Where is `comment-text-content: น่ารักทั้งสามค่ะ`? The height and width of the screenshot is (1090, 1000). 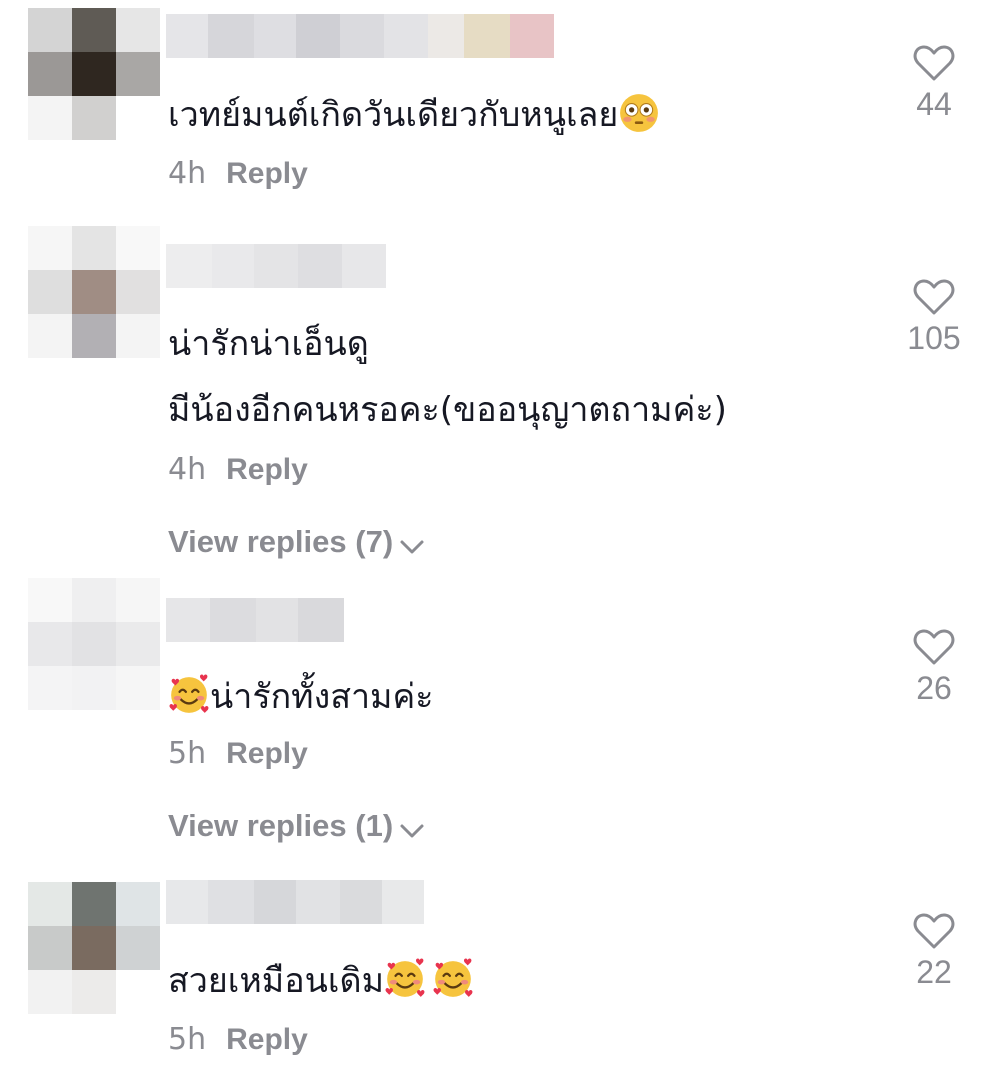
comment-text-content: น่ารักทั้งสามค่ะ is located at coordinates (322, 697).